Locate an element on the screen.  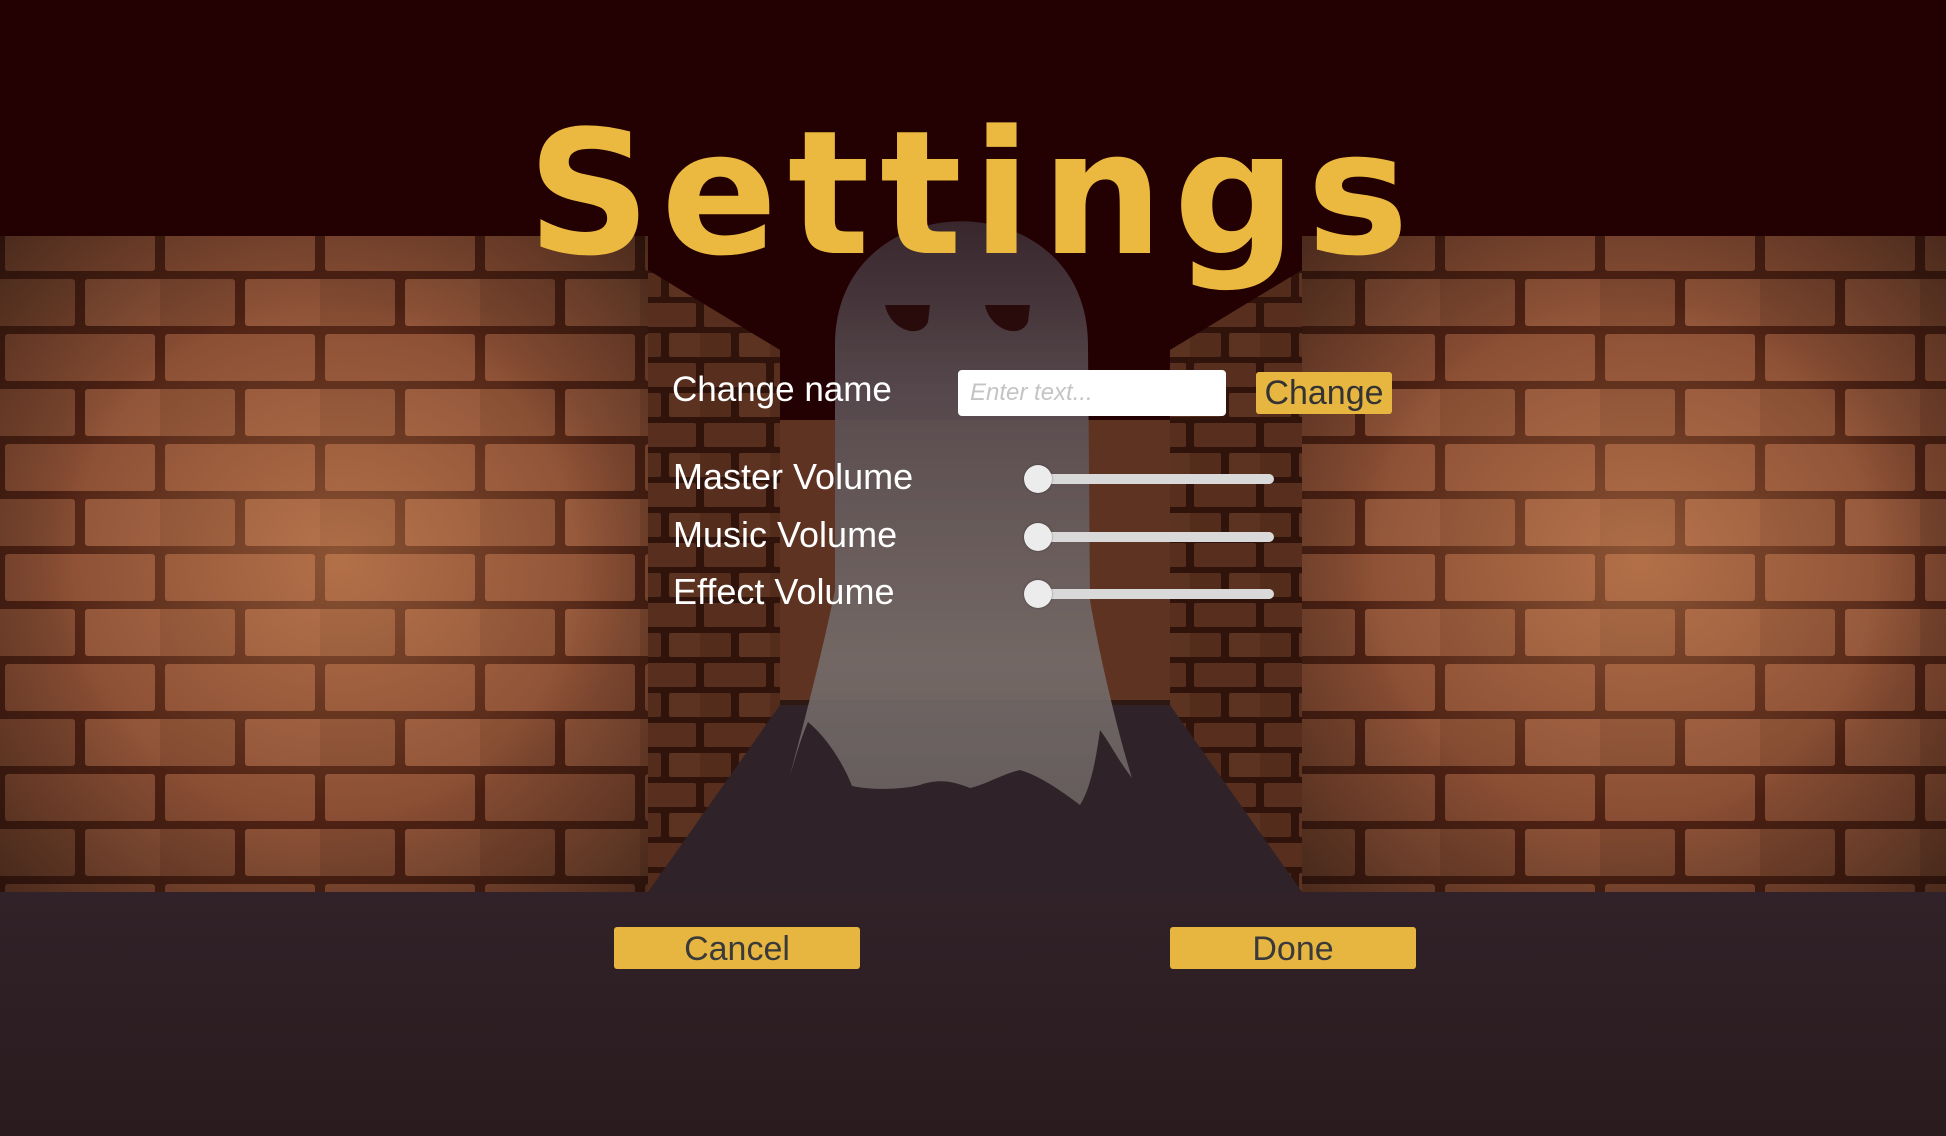
music-volume-label: Music Volume is located at coordinates (785, 534).